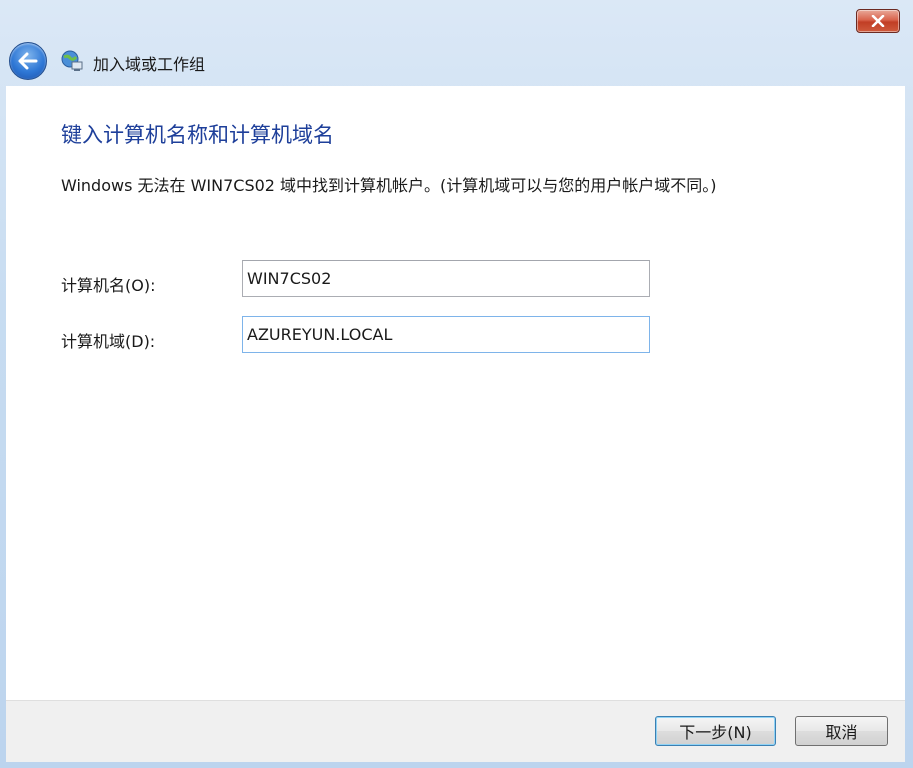  What do you see at coordinates (841, 731) in the screenshot?
I see `cancel-button: 取消` at bounding box center [841, 731].